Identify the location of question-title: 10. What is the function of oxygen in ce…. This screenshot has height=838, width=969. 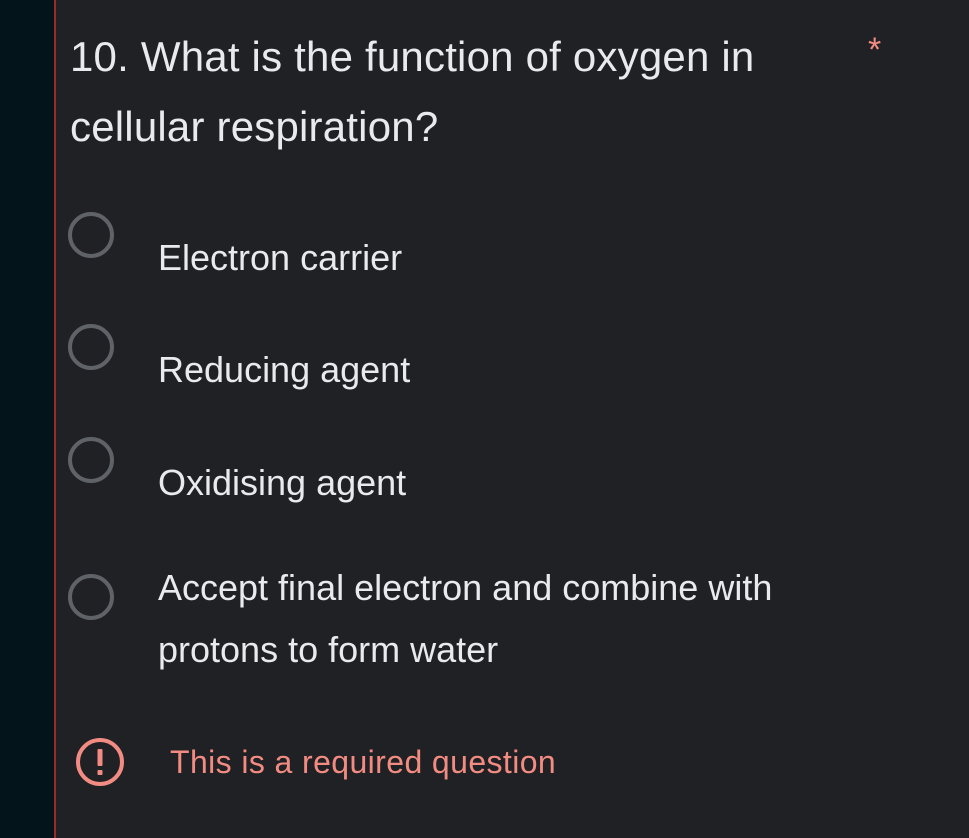
(412, 91).